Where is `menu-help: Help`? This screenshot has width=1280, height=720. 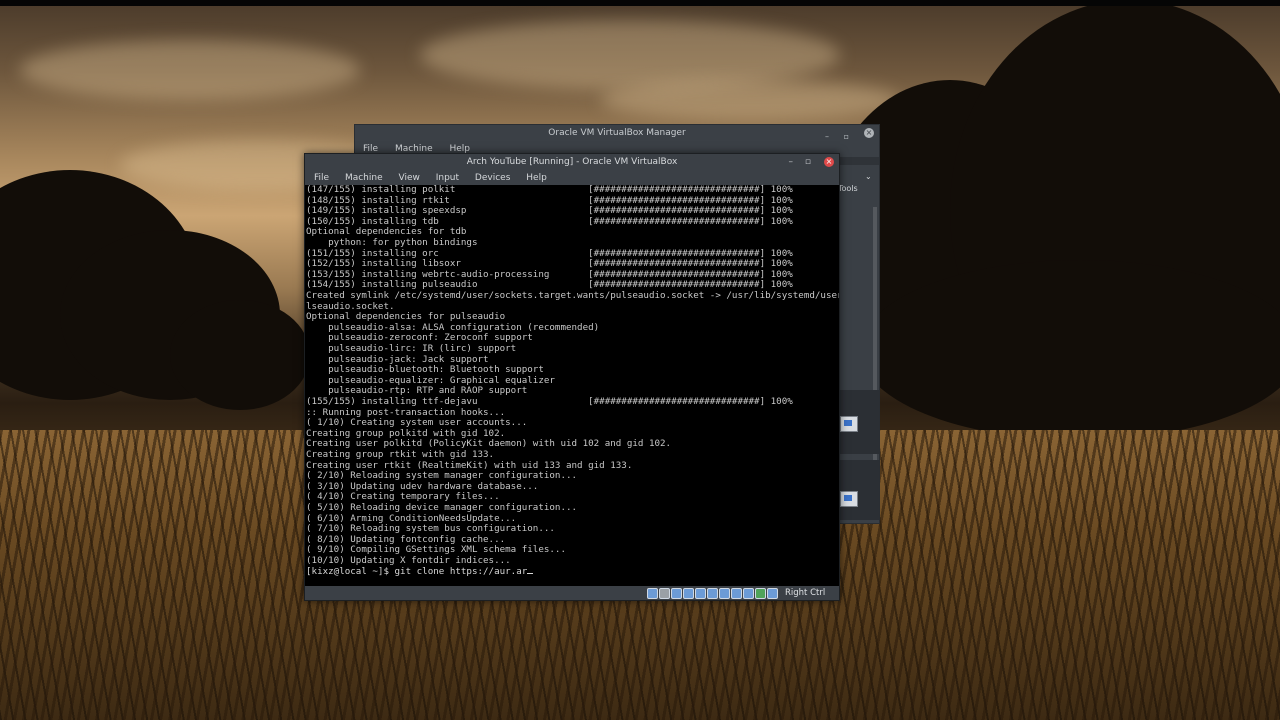 menu-help: Help is located at coordinates (536, 178).